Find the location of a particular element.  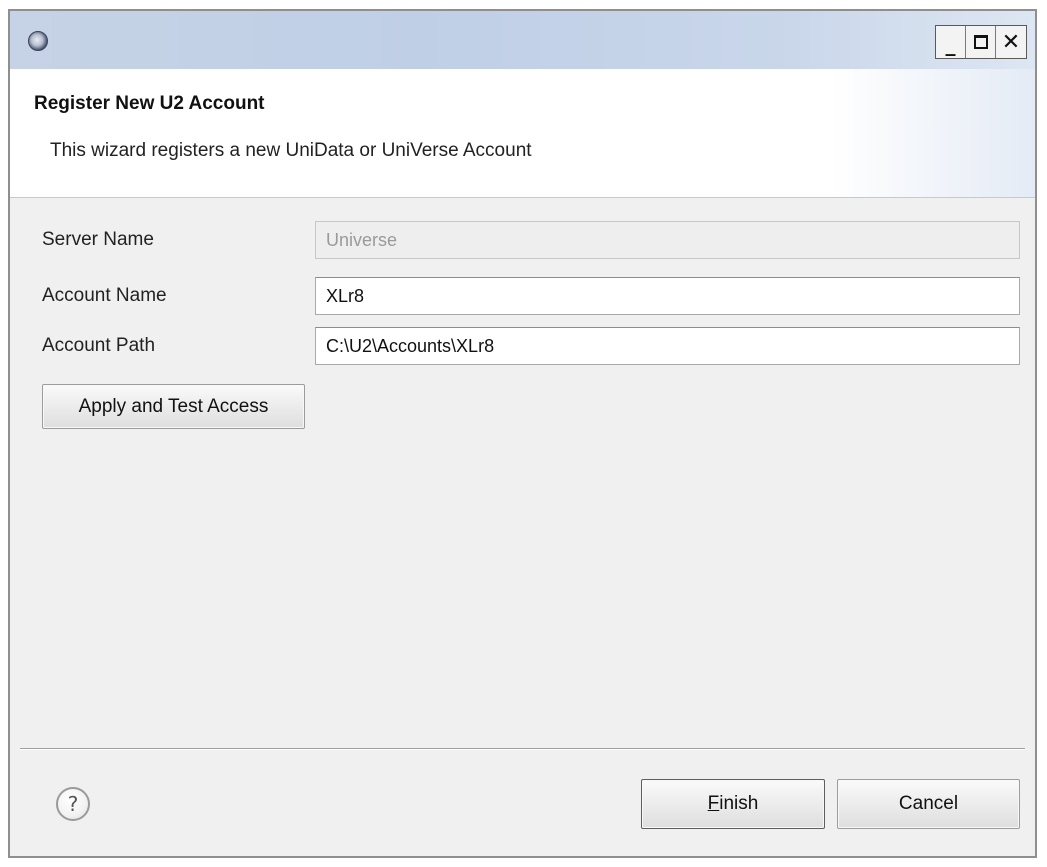

server-name-label: Server Name is located at coordinates (98, 239).